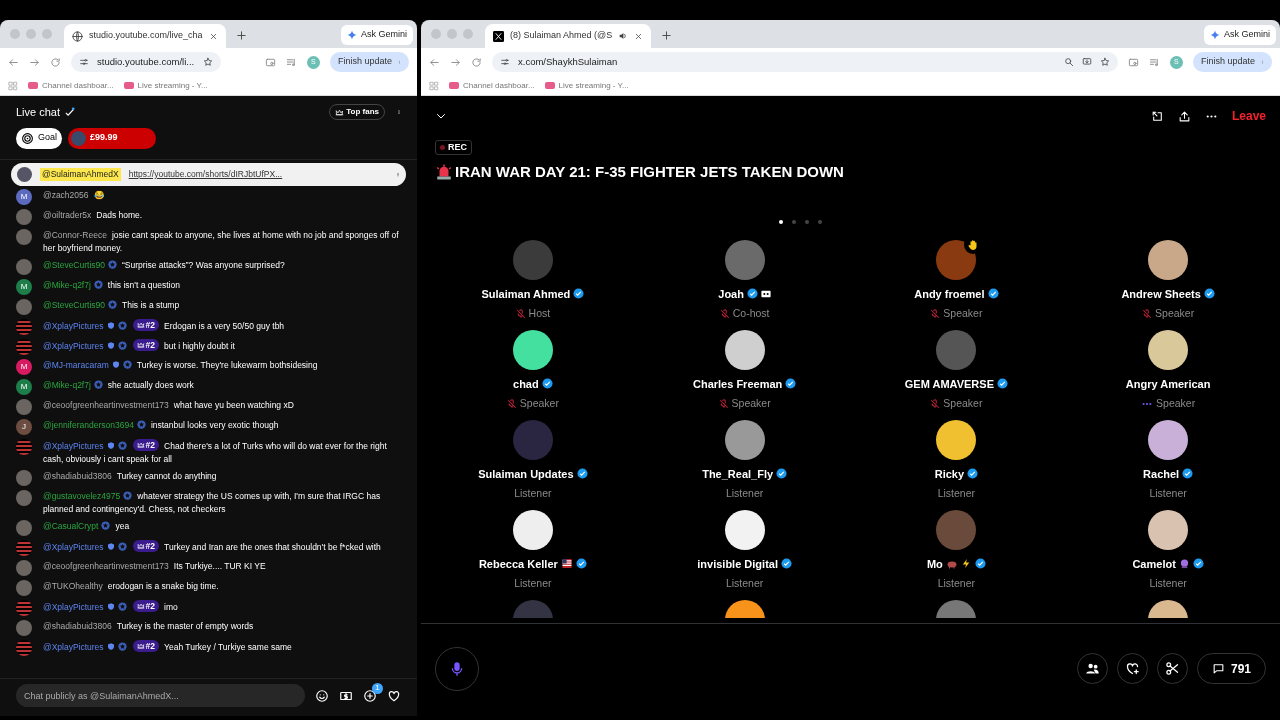 The height and width of the screenshot is (720, 1280). What do you see at coordinates (1086, 62) in the screenshot?
I see `install-icon` at bounding box center [1086, 62].